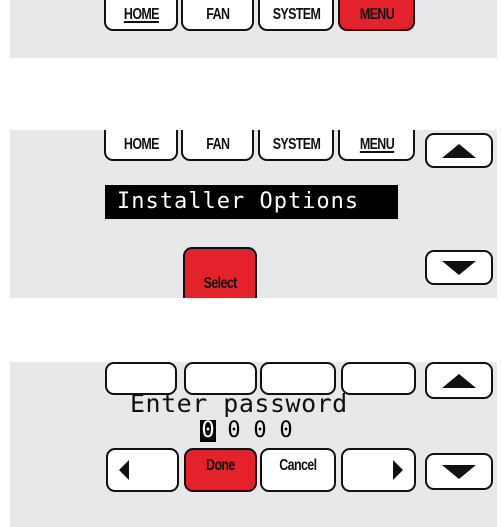 This screenshot has height=527, width=503. What do you see at coordinates (142, 470) in the screenshot?
I see `cursor-left-button` at bounding box center [142, 470].